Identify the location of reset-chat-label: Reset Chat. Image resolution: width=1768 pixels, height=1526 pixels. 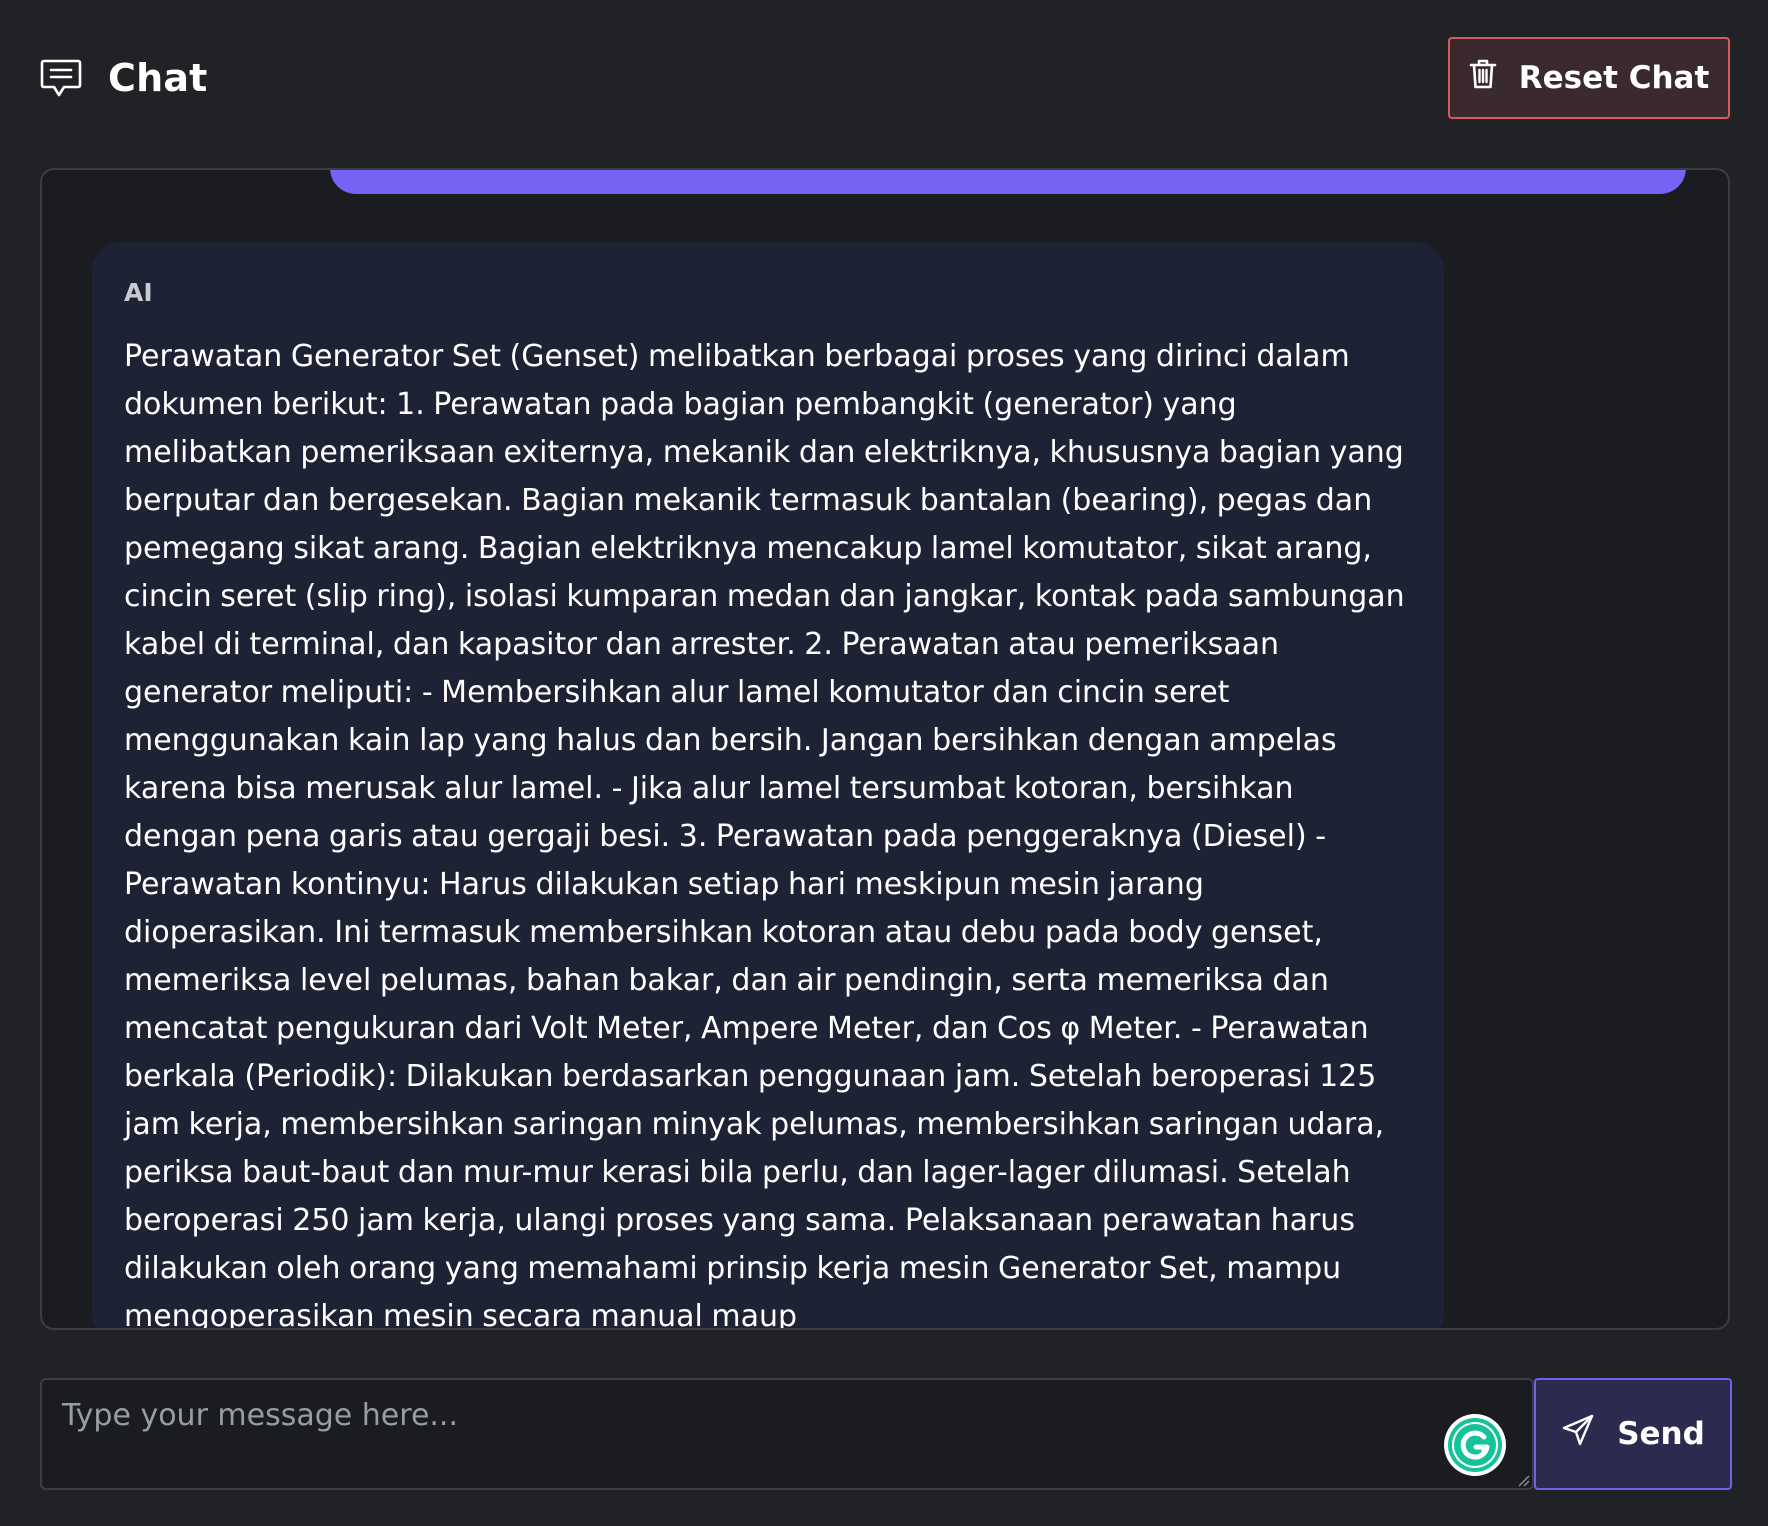
(1614, 78).